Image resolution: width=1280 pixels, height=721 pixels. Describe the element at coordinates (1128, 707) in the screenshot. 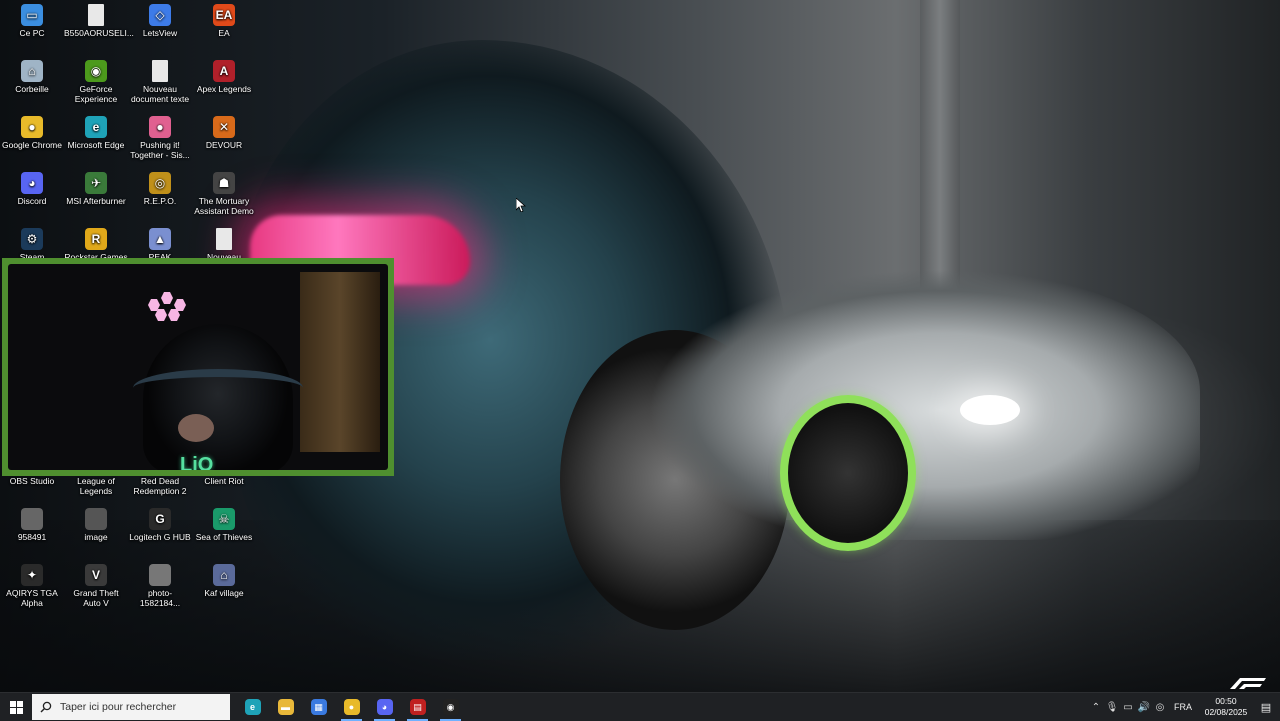

I see `network-icon: ▭` at that location.